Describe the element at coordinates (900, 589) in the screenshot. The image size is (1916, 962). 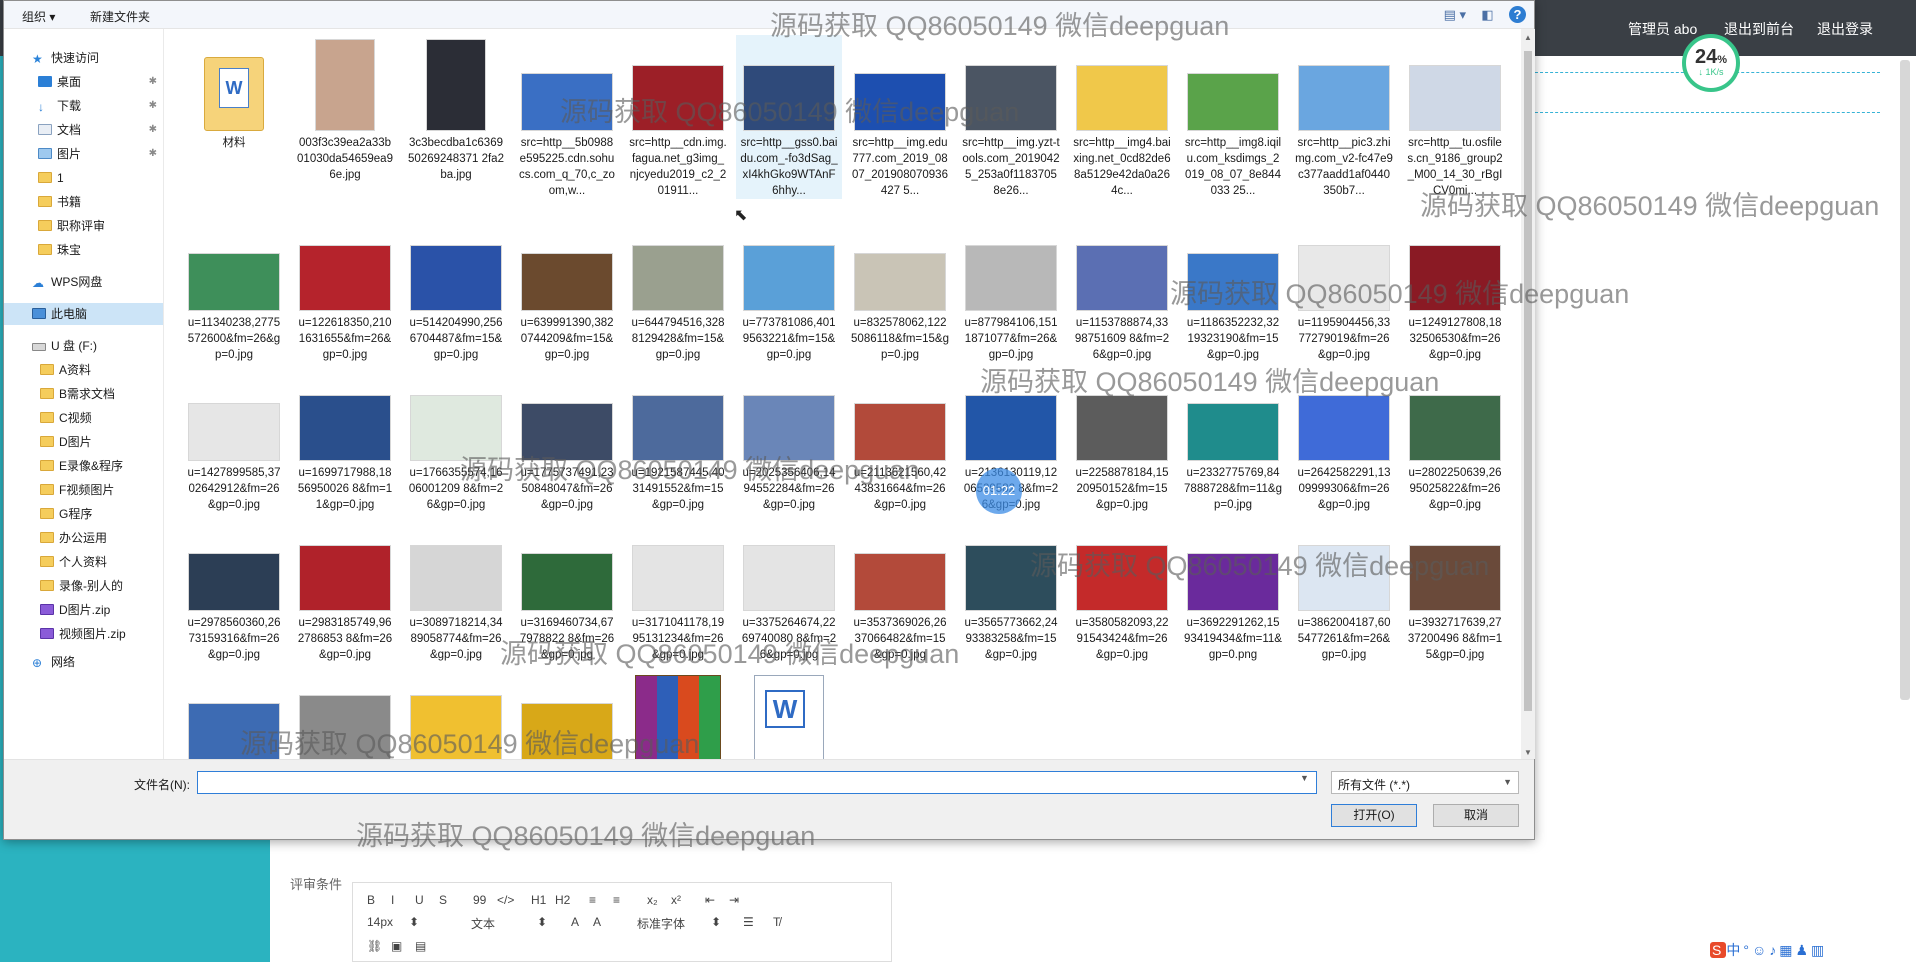
I see `file-item: u=3537369026,2637066482&fm=15&gp=0.jpg` at that location.